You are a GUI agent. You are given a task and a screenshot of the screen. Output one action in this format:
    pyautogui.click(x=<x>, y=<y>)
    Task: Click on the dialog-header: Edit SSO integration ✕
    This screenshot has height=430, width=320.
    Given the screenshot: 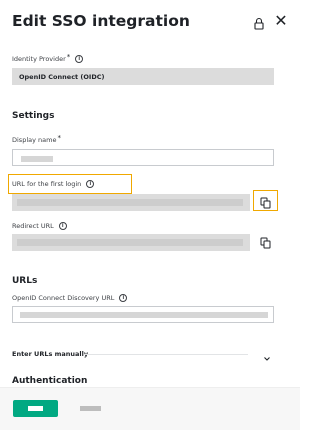 What is the action you would take?
    pyautogui.click(x=150, y=23)
    